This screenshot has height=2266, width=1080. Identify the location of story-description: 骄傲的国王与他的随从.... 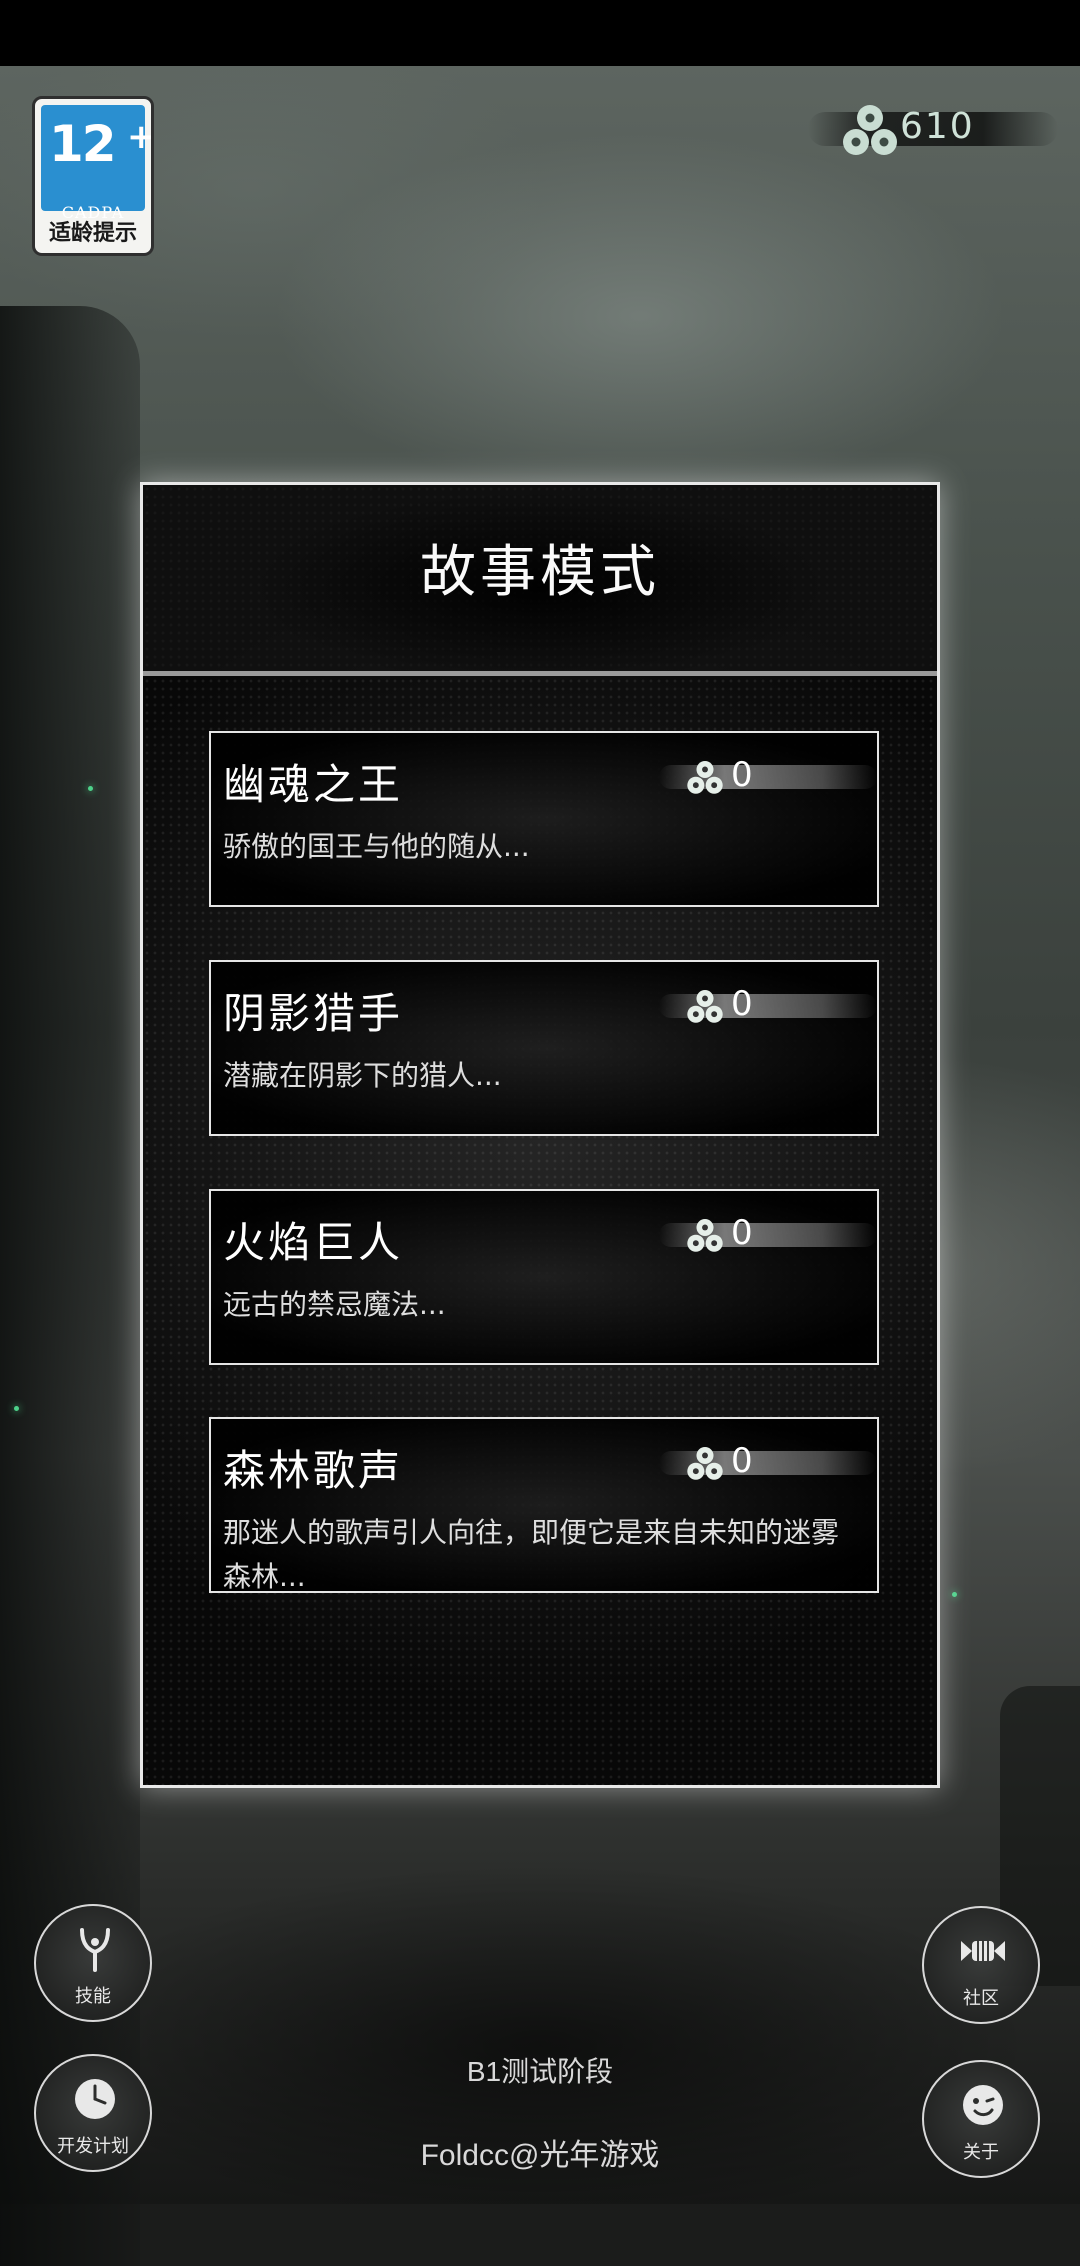
(376, 846).